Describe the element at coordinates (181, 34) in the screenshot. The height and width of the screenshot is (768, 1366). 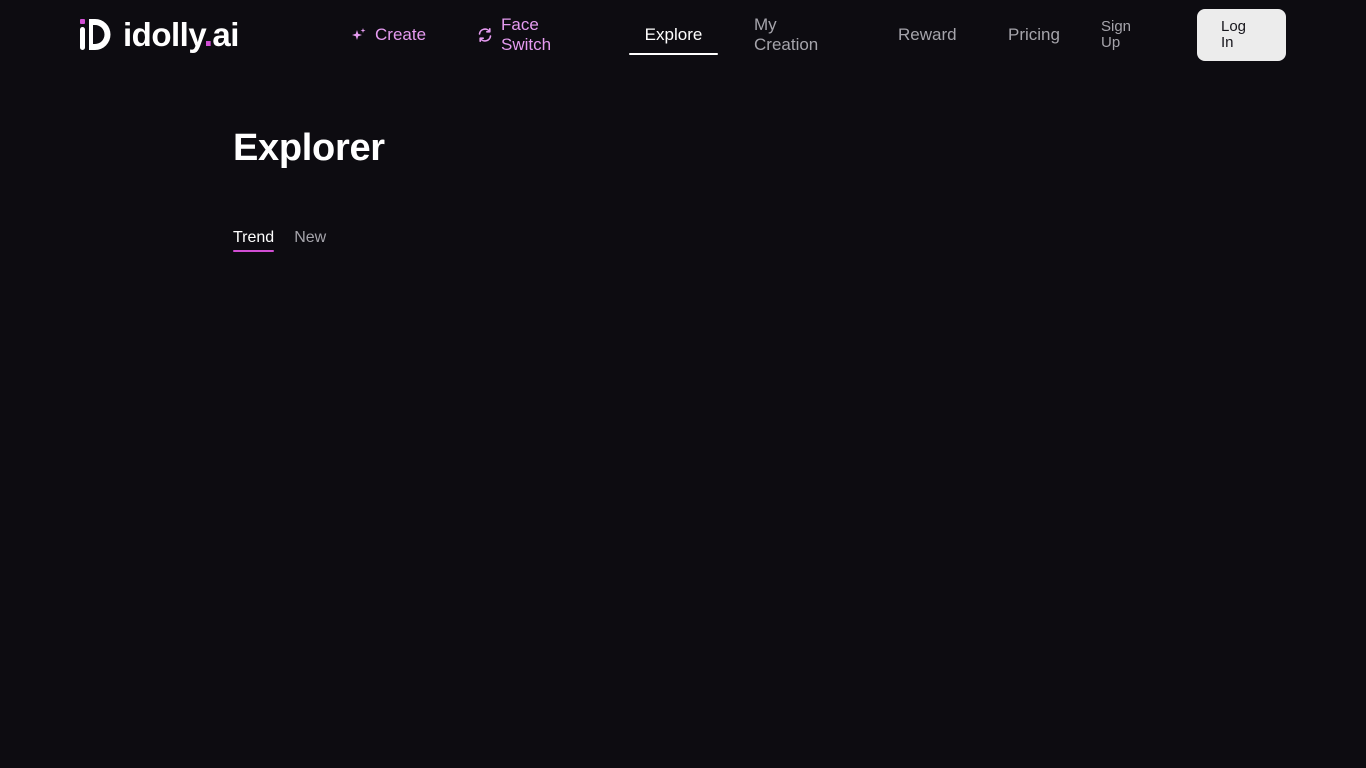
I see `brand-wordmark: idolly.ai` at that location.